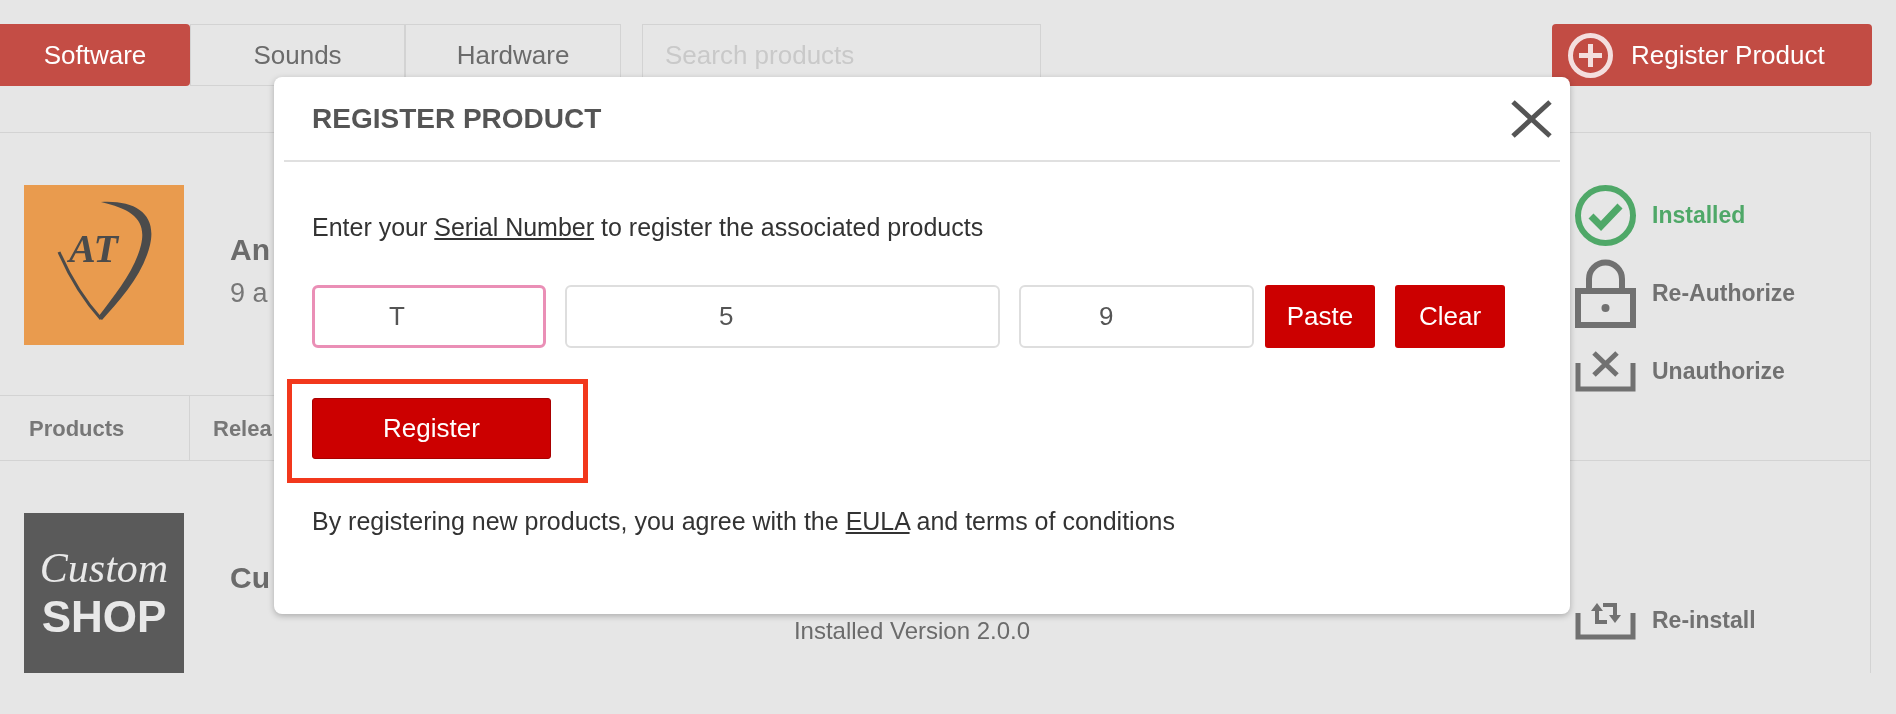  I want to click on plus-circle-icon, so click(1590, 55).